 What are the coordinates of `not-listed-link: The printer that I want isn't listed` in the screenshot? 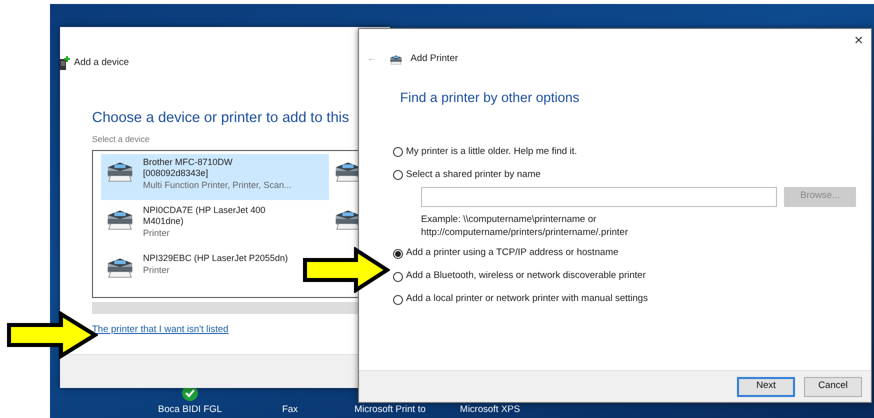 It's located at (160, 329).